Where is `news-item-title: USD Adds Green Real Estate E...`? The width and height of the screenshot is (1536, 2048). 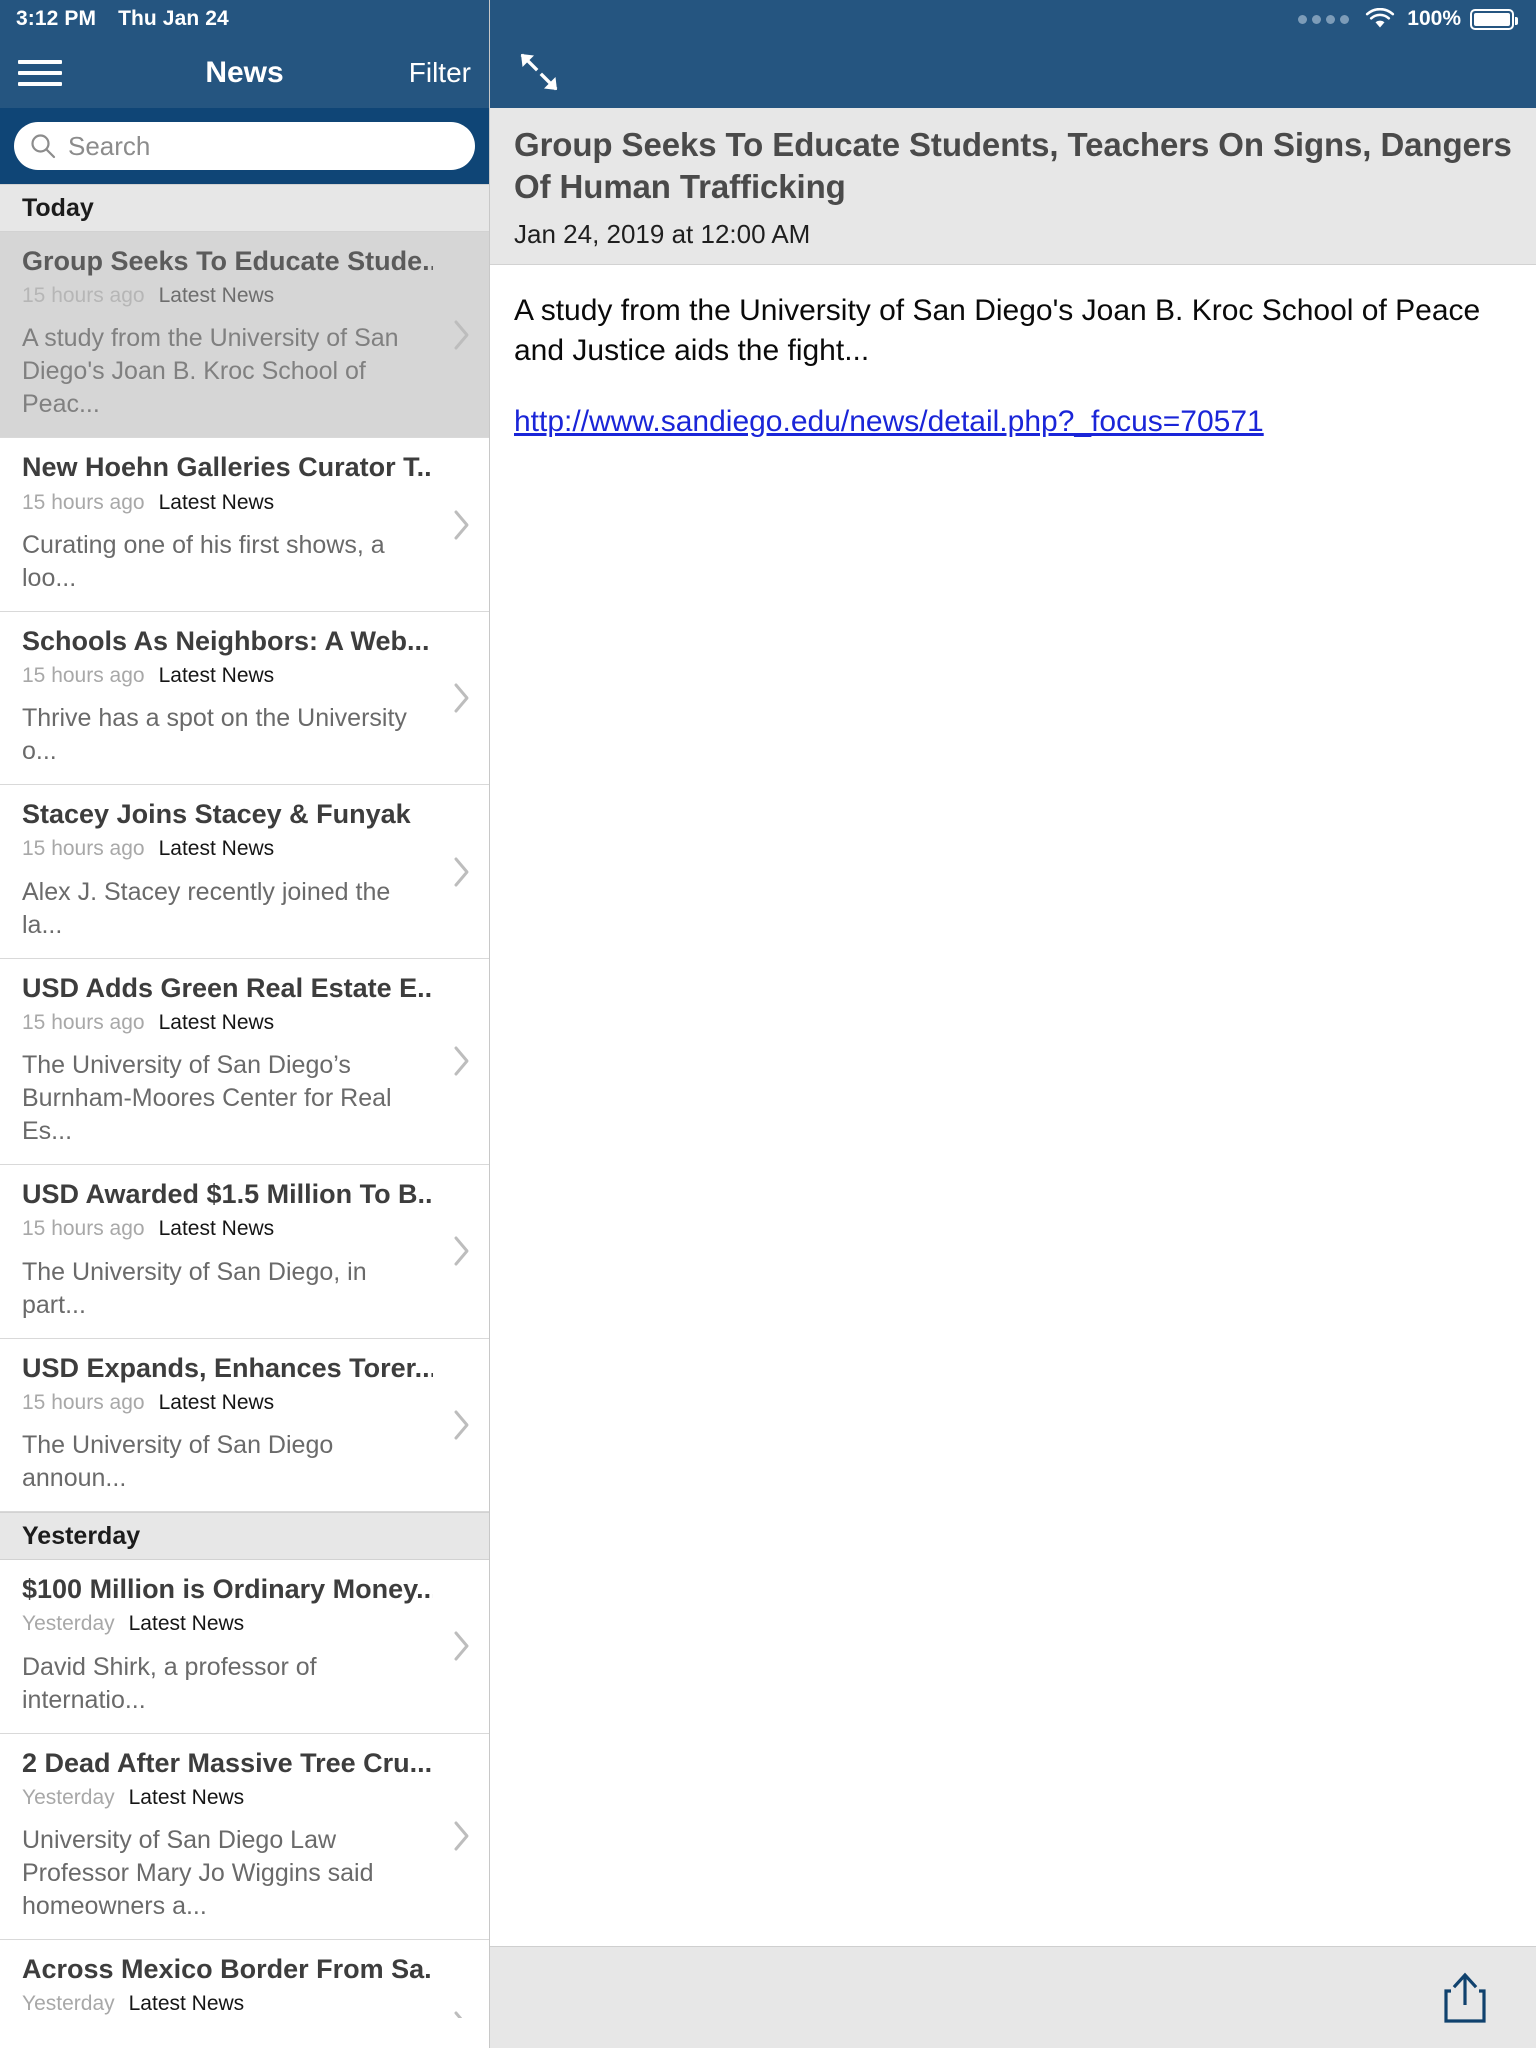 news-item-title: USD Adds Green Real Estate E... is located at coordinates (227, 987).